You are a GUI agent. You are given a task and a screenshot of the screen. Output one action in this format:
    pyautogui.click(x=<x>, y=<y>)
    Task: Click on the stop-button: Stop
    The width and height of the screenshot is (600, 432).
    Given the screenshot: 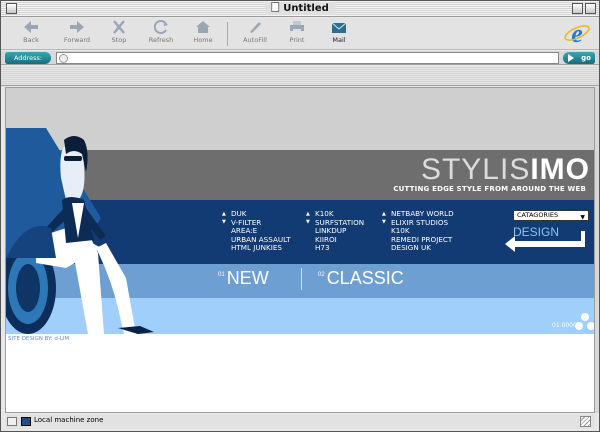 What is the action you would take?
    pyautogui.click(x=119, y=34)
    